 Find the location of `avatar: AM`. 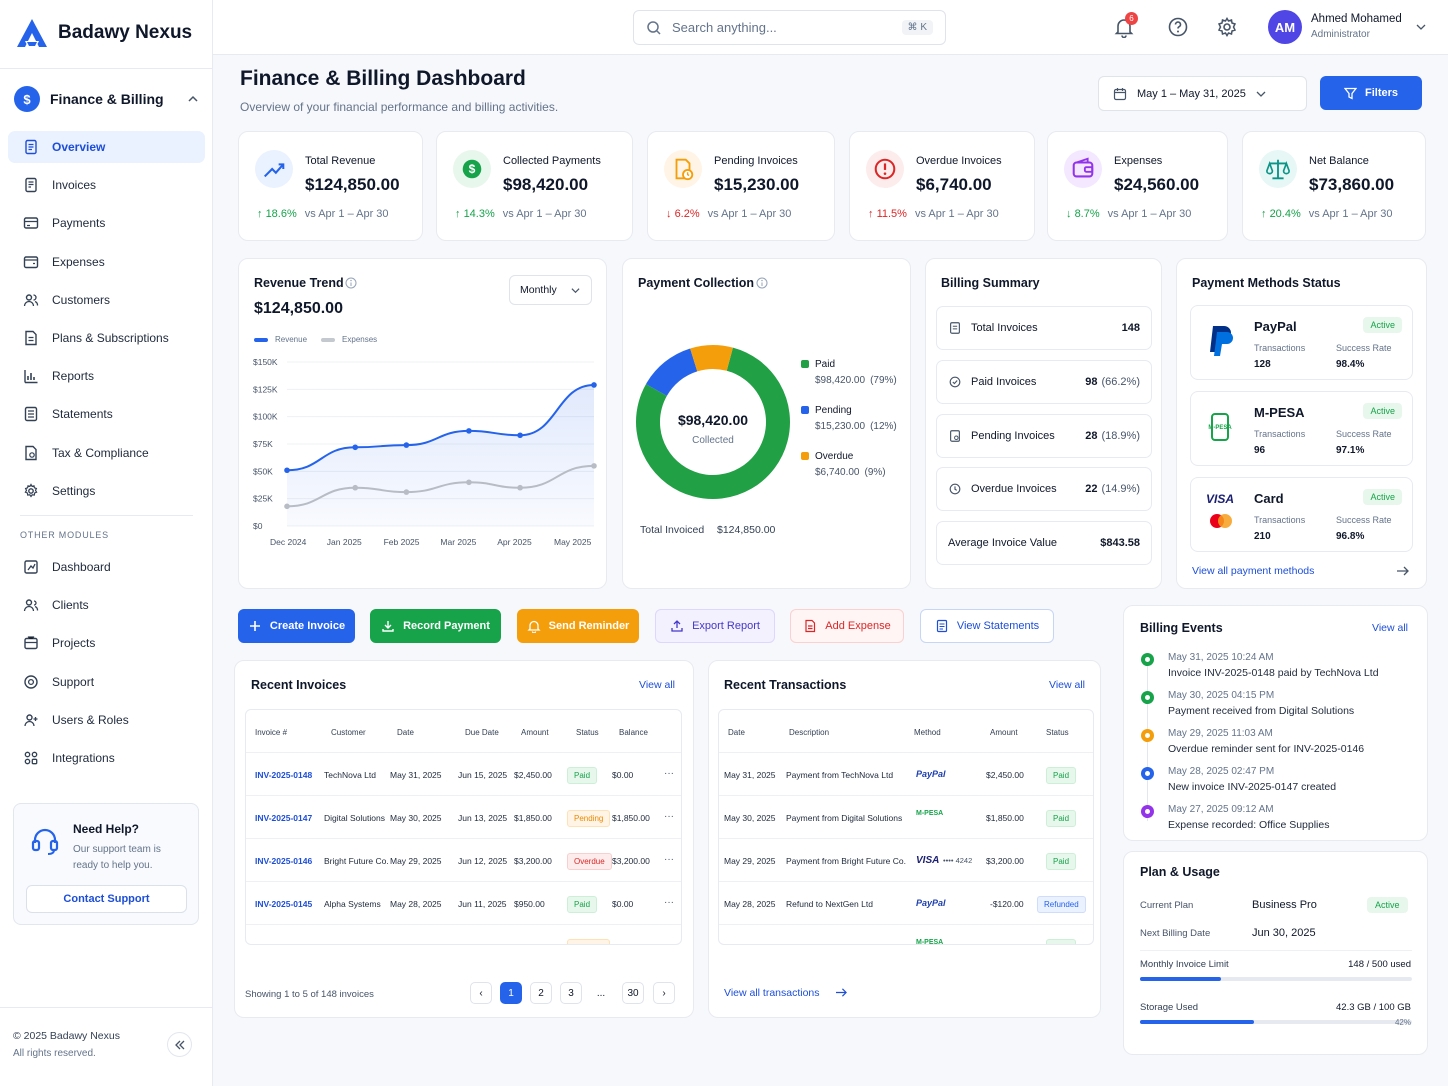

avatar: AM is located at coordinates (1285, 27).